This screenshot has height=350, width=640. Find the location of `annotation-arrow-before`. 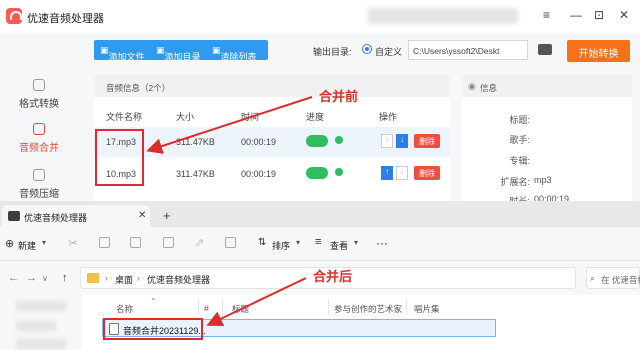

annotation-arrow-before is located at coordinates (229, 125).